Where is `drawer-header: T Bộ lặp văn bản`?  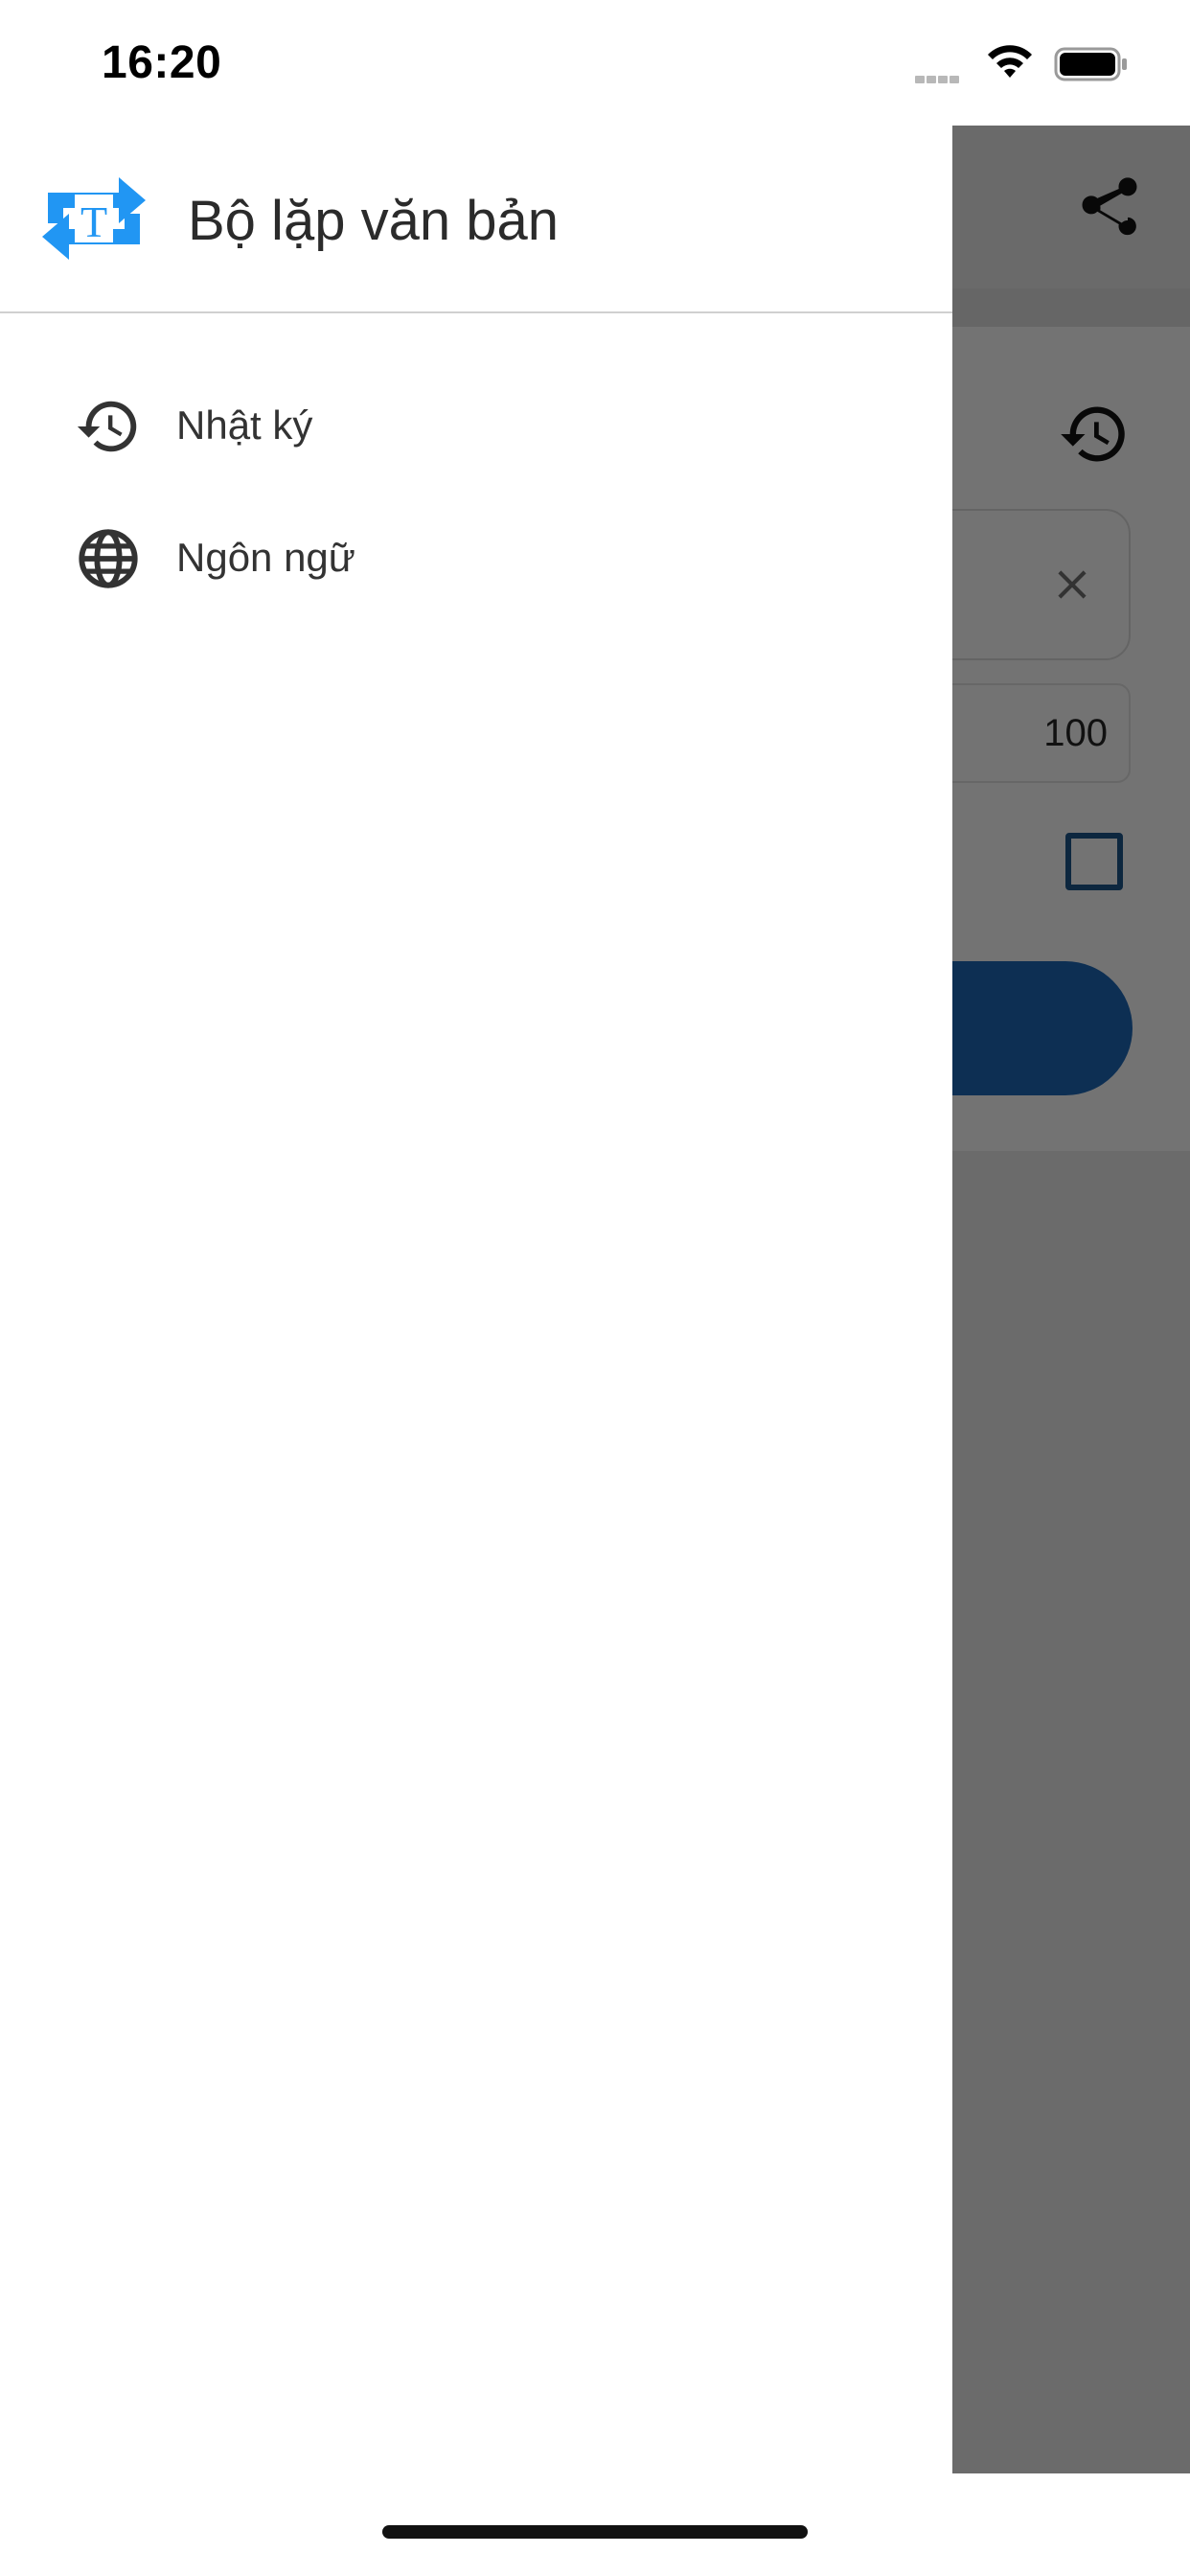 drawer-header: T Bộ lặp văn bản is located at coordinates (476, 219).